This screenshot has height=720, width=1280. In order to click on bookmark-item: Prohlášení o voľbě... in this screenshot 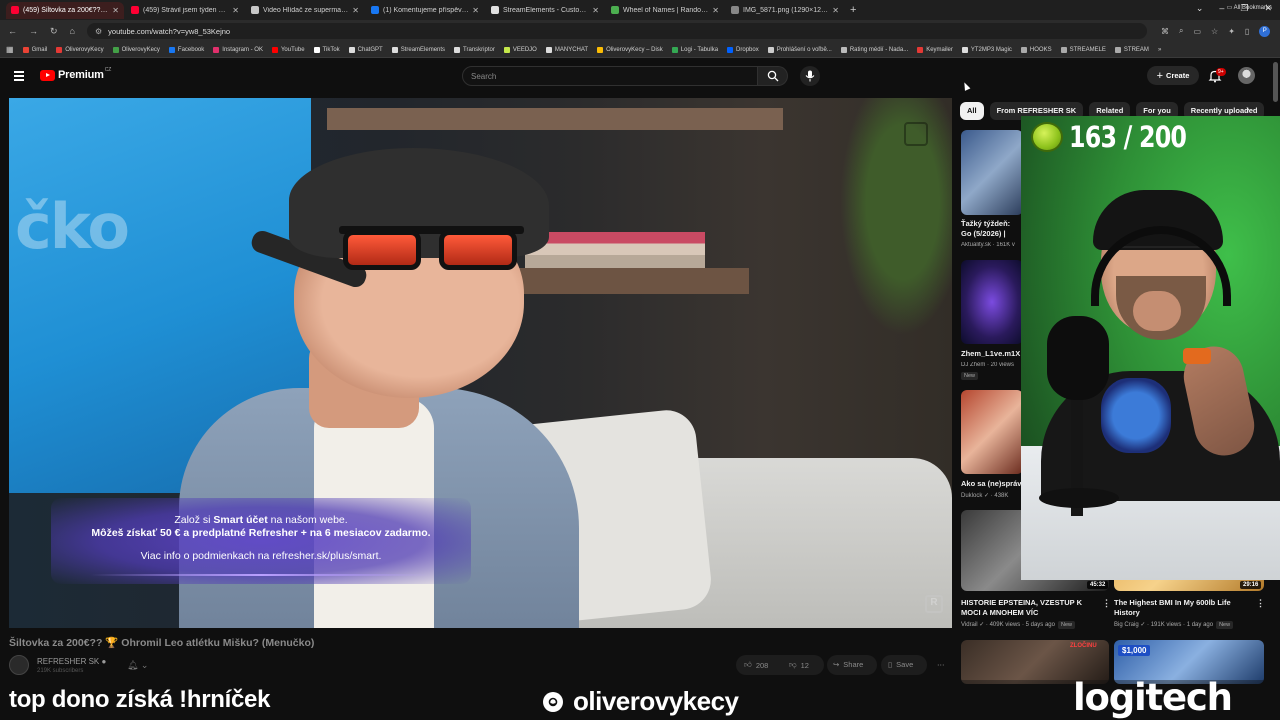, I will do `click(799, 49)`.